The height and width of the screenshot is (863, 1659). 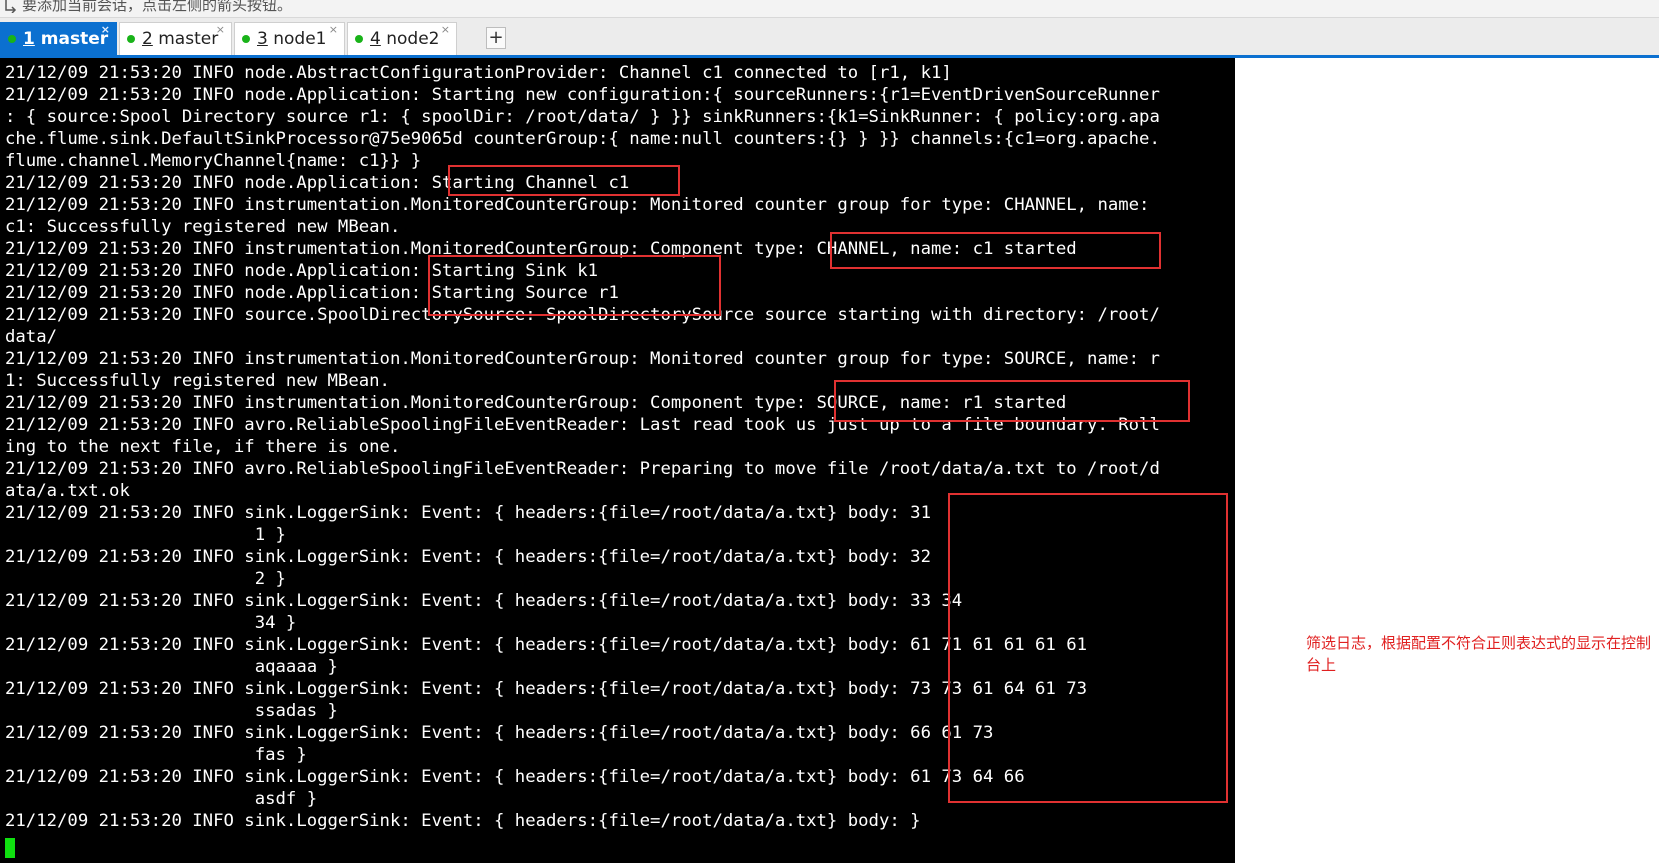 What do you see at coordinates (157, 7) in the screenshot?
I see `hint-text: 要添加当前会话，点击左侧的箭头按钮。` at bounding box center [157, 7].